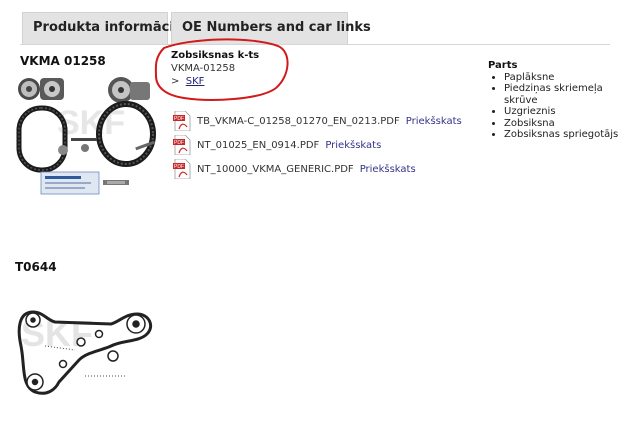  What do you see at coordinates (36, 267) in the screenshot?
I see `diagram-code: T0644` at bounding box center [36, 267].